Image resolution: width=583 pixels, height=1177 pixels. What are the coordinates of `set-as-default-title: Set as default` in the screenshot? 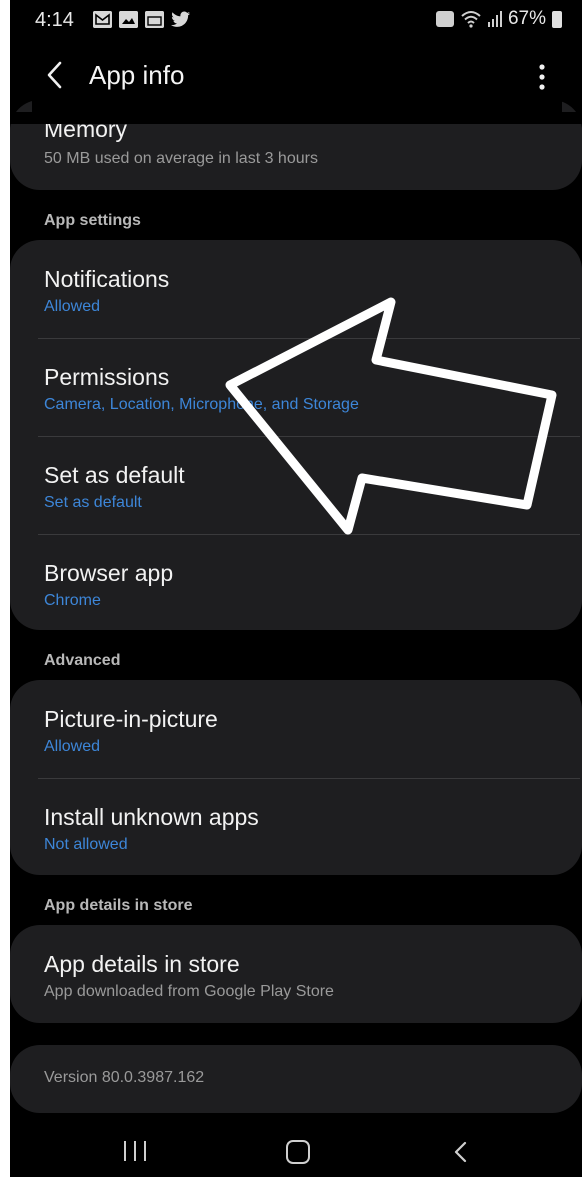 It's located at (114, 475).